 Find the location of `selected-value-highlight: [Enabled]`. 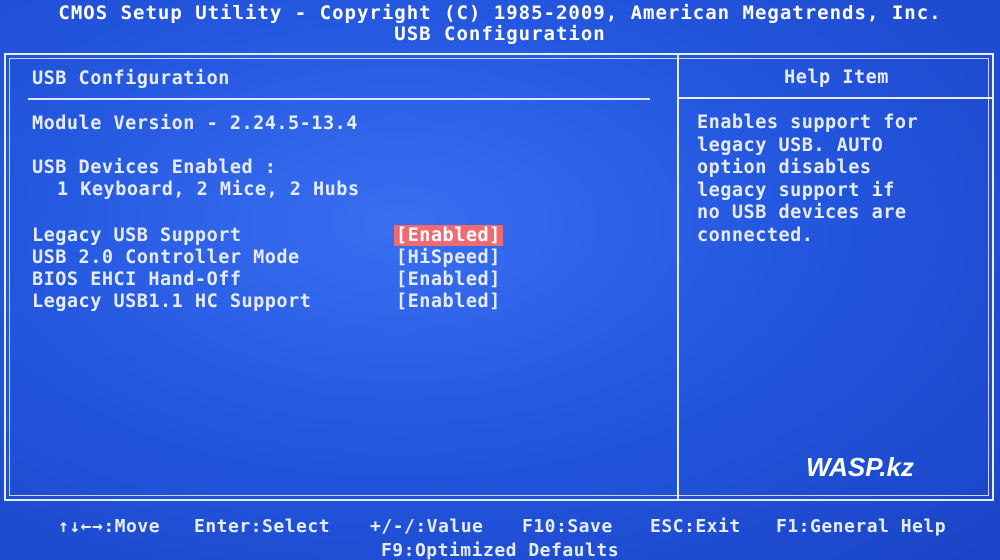

selected-value-highlight: [Enabled] is located at coordinates (448, 235).